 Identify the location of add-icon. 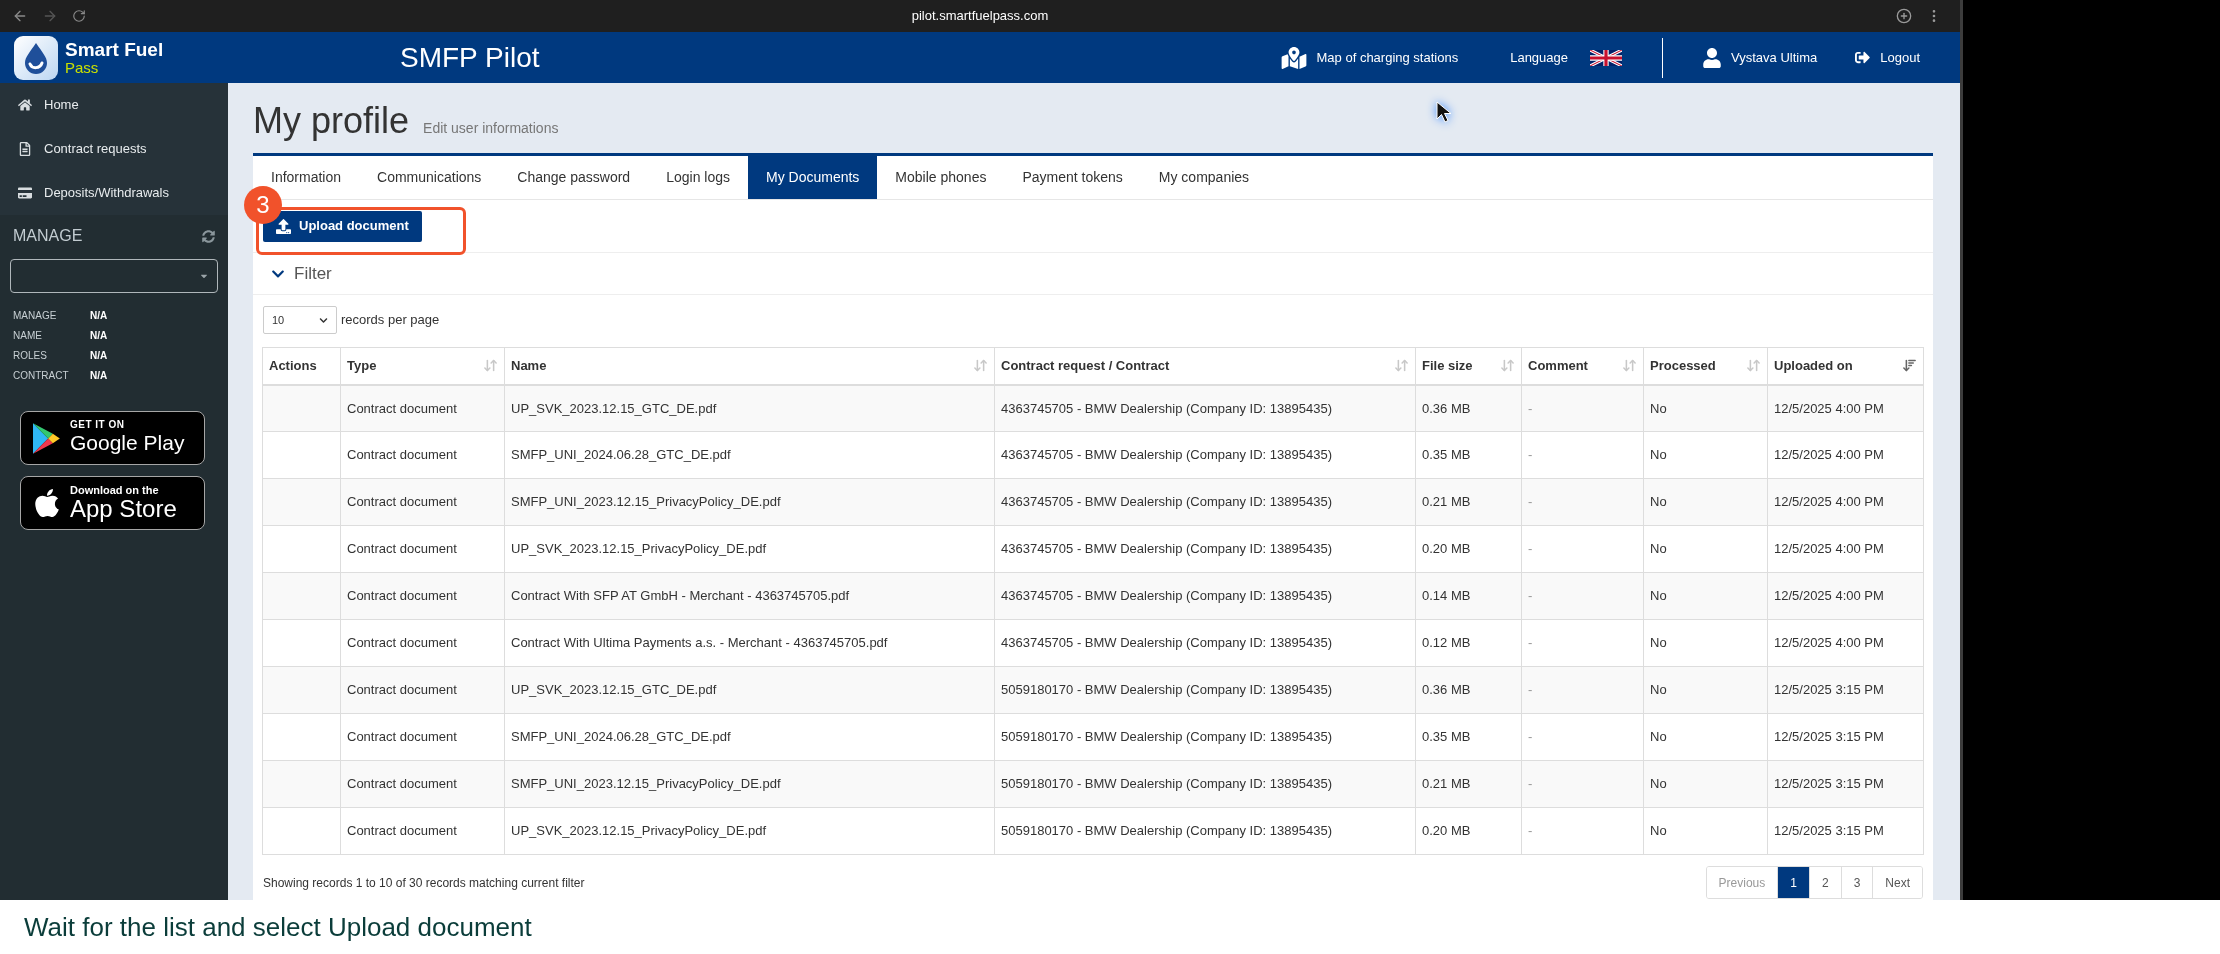
(1904, 16).